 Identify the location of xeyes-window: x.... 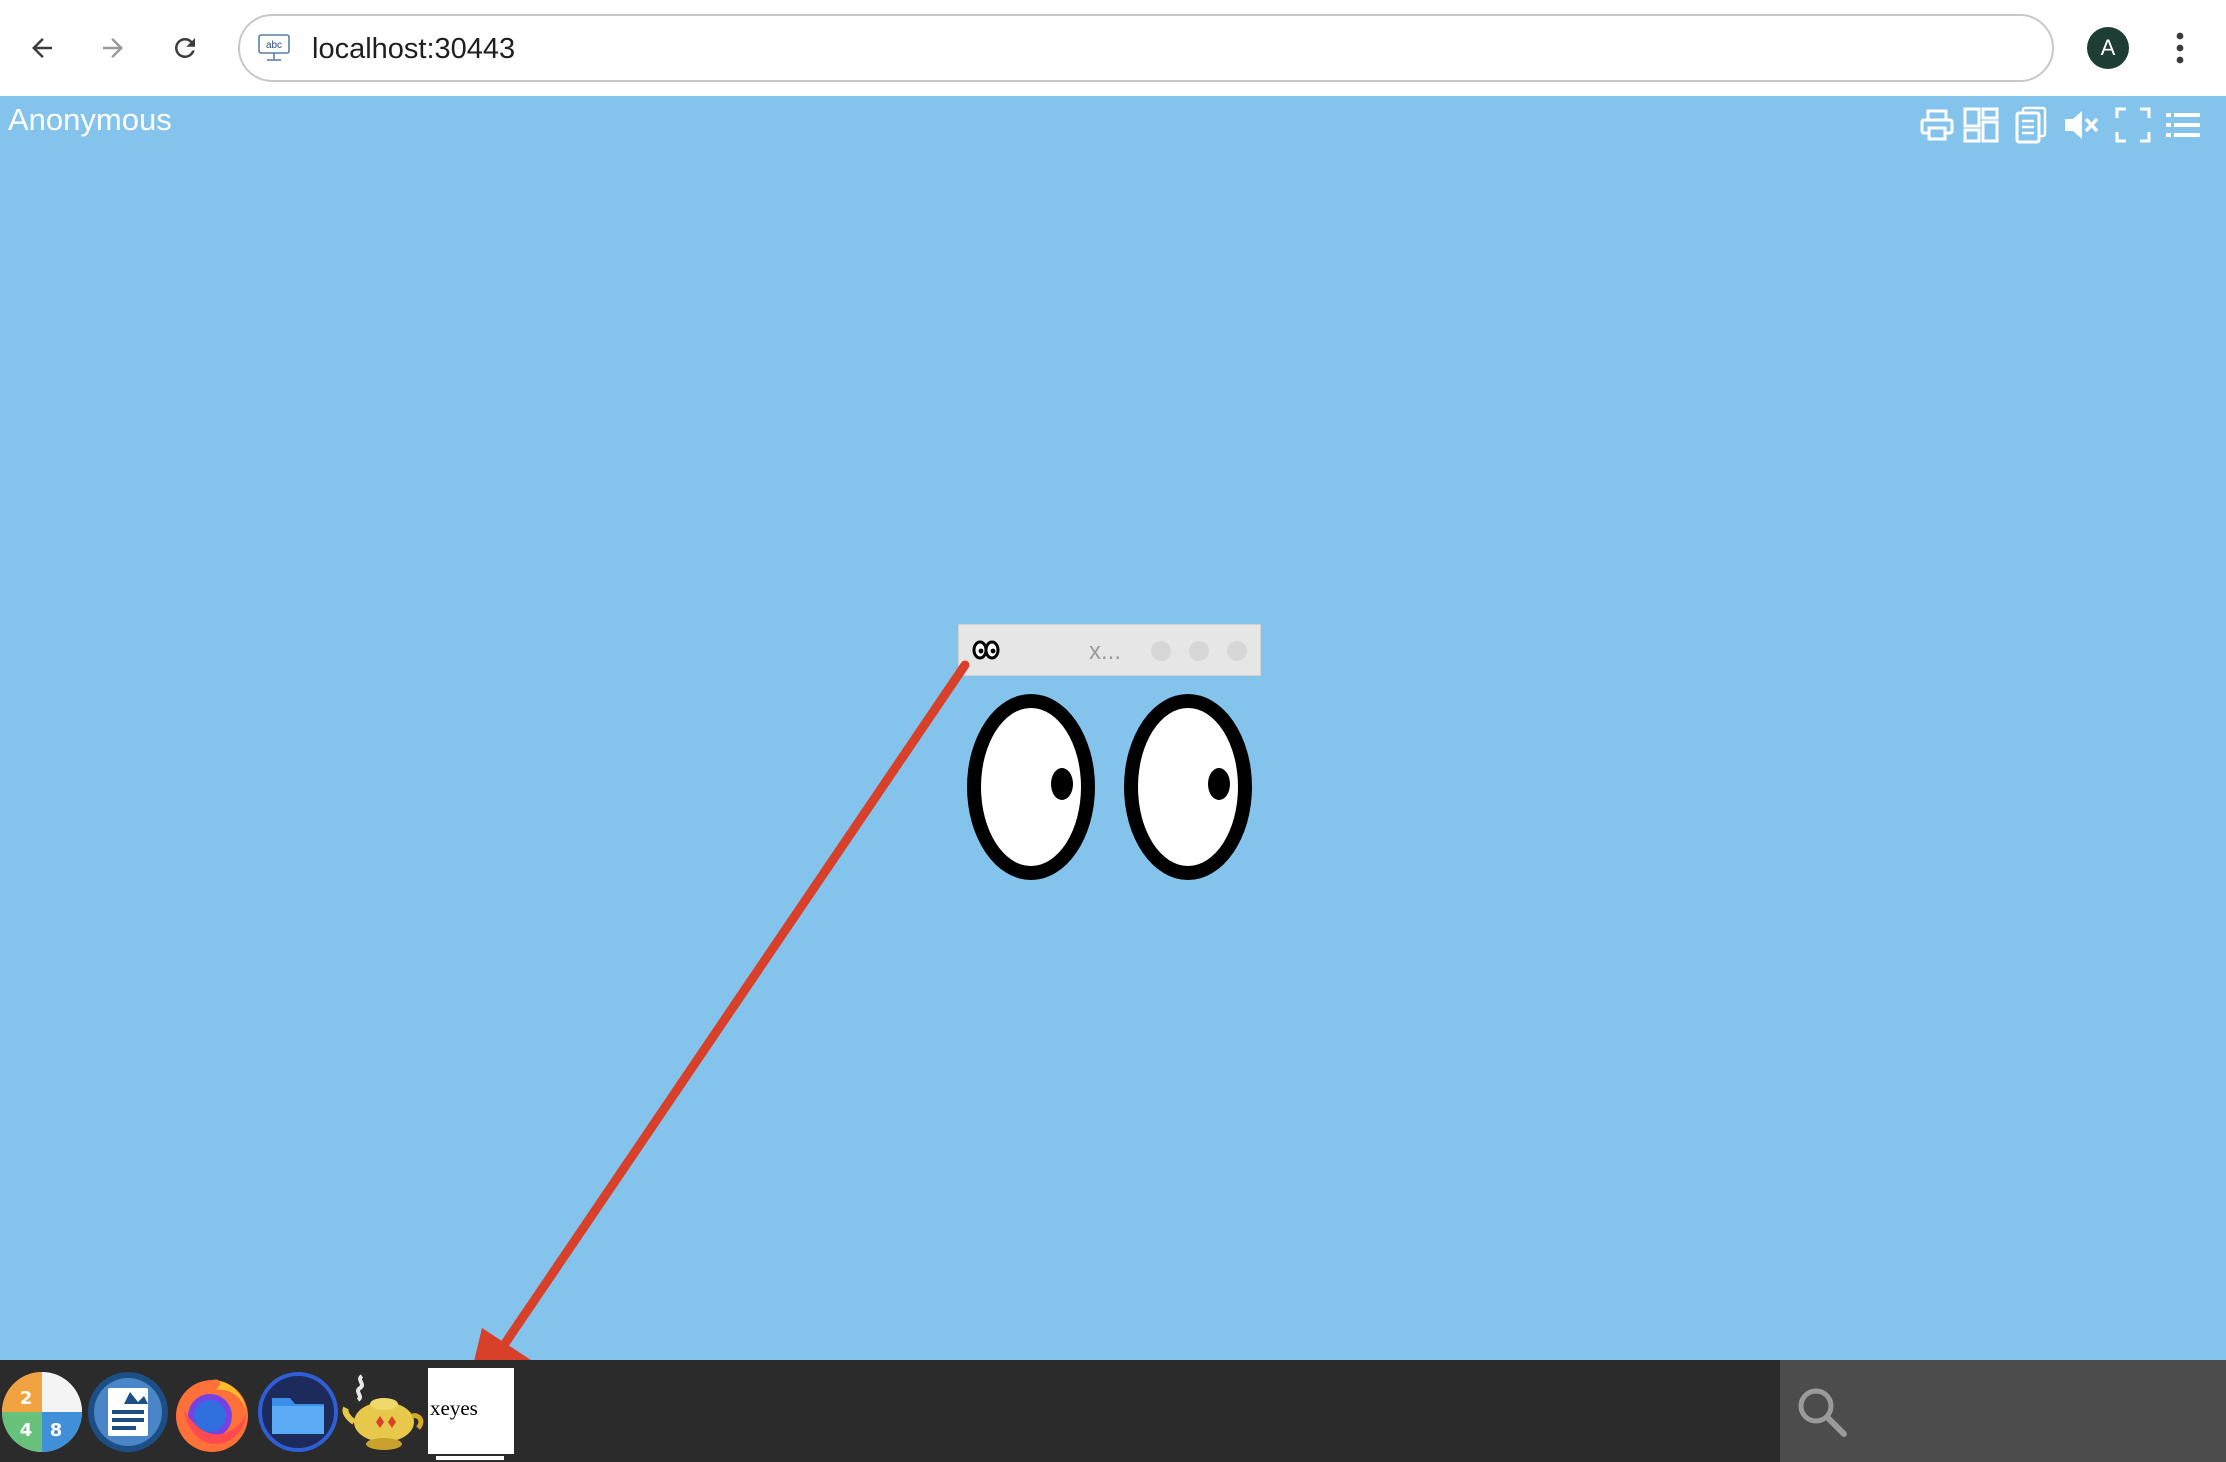
(1109, 760).